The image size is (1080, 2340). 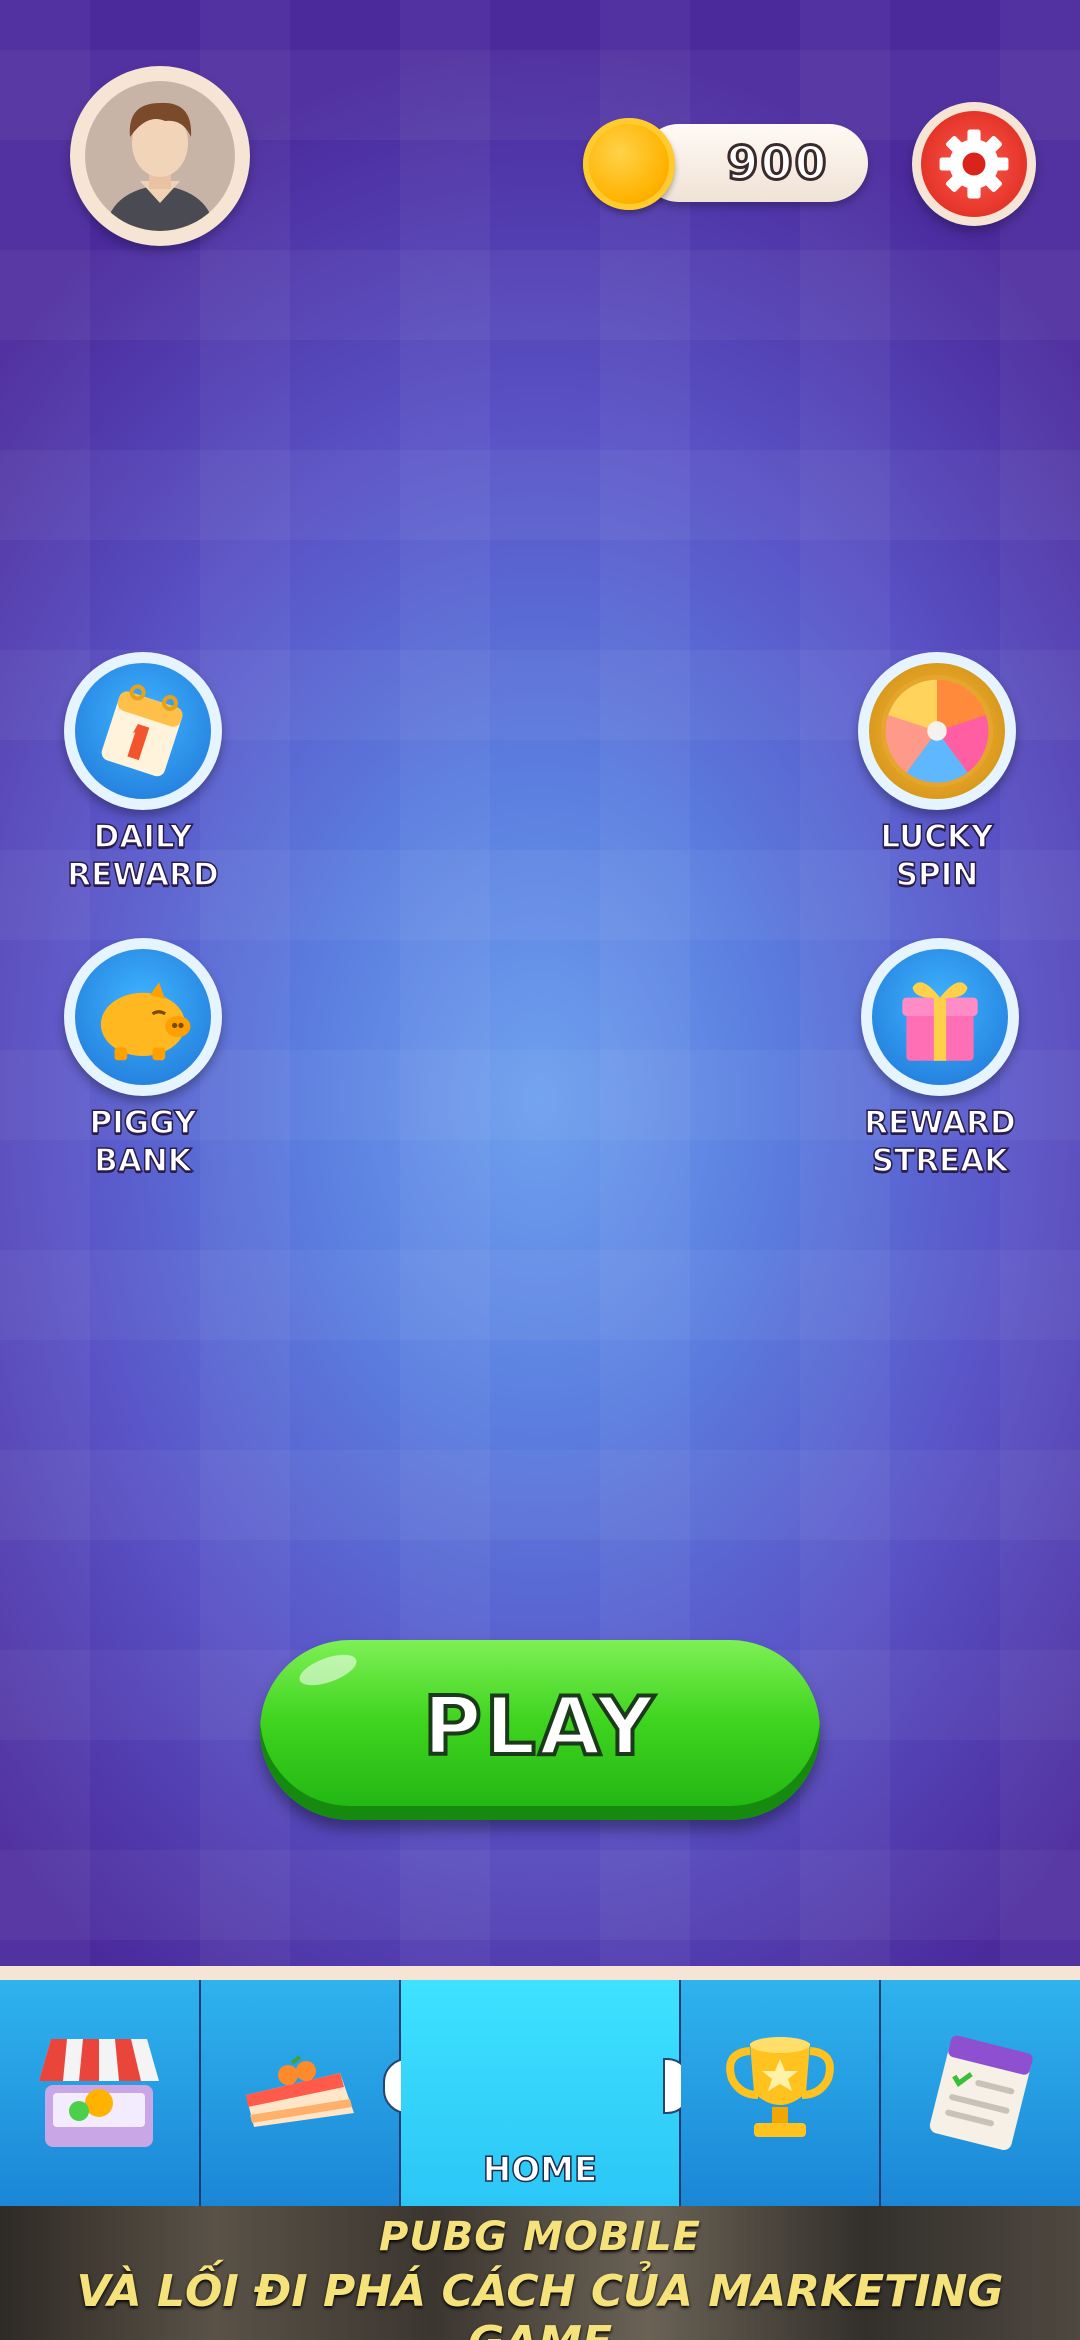 I want to click on nav-home: HOME, so click(x=546, y=2093).